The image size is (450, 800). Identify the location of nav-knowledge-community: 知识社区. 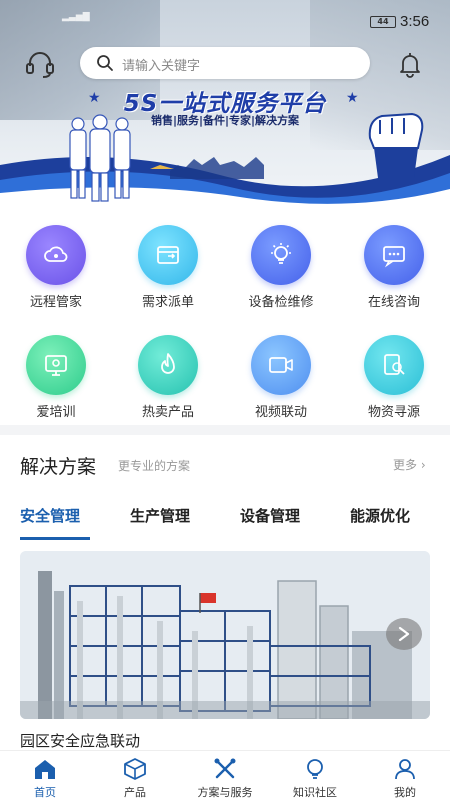
(315, 775).